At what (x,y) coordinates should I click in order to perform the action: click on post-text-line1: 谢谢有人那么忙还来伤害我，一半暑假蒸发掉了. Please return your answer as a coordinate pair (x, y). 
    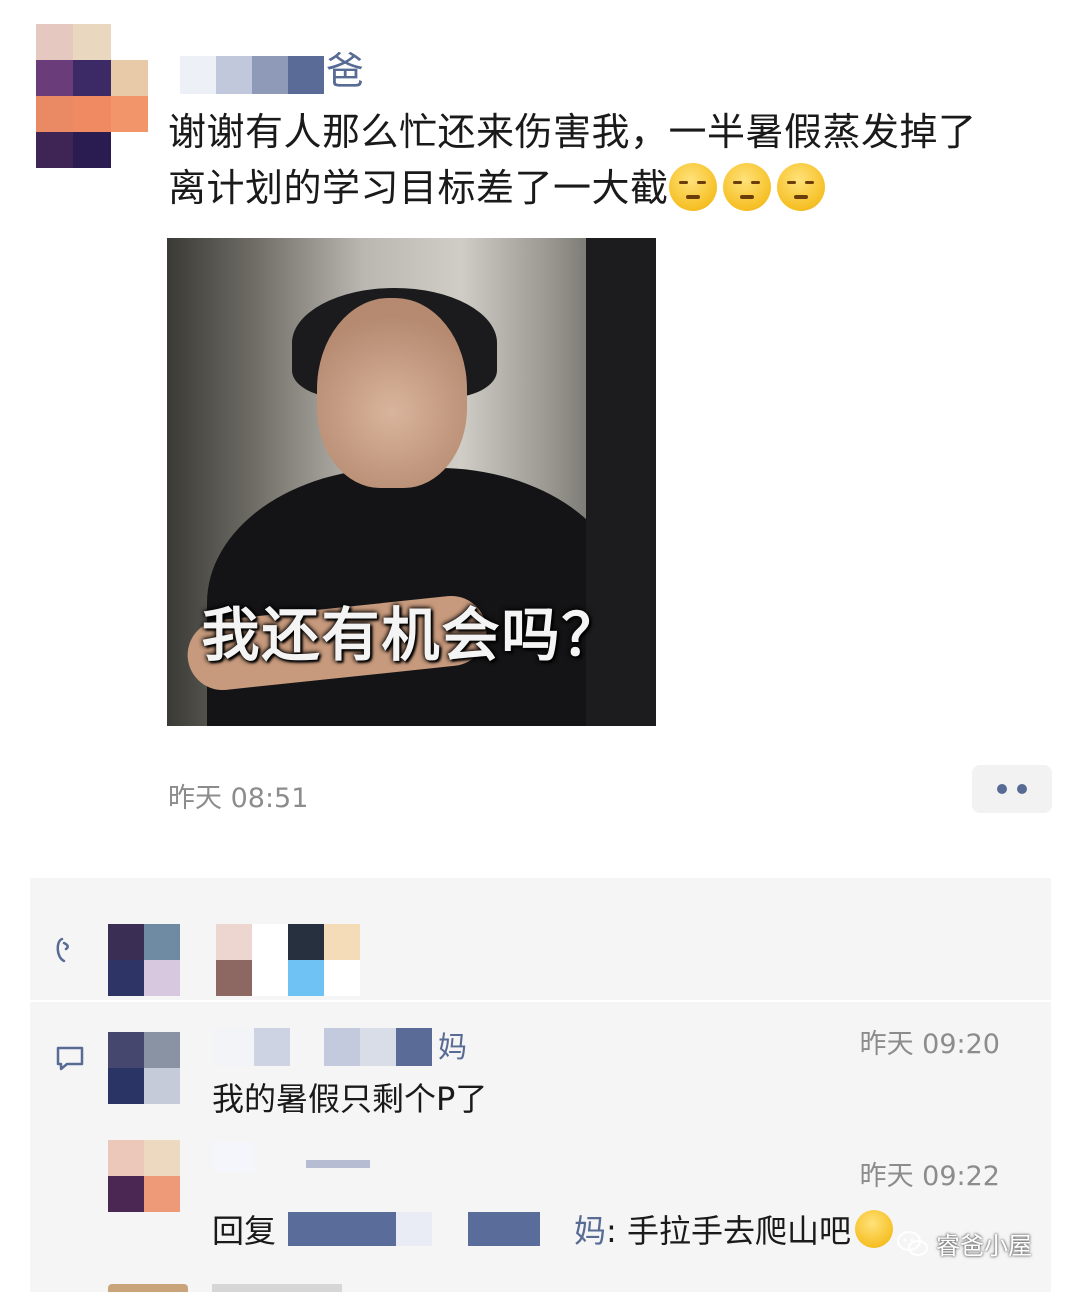
    Looking at the image, I should click on (572, 132).